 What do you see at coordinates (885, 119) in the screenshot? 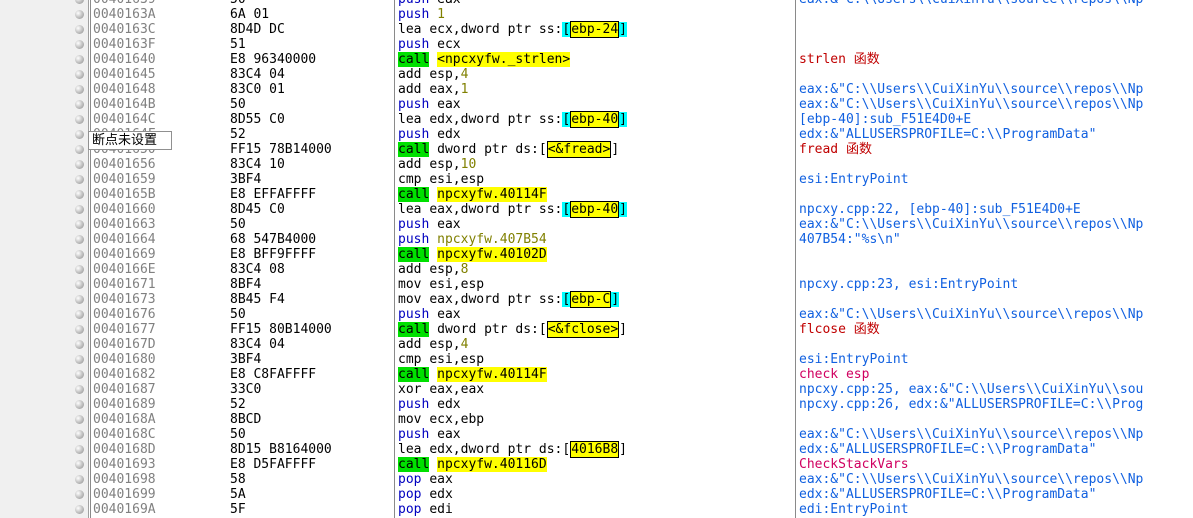
I see `comment-text: [ebp-40]:sub_F51E4D0+E` at bounding box center [885, 119].